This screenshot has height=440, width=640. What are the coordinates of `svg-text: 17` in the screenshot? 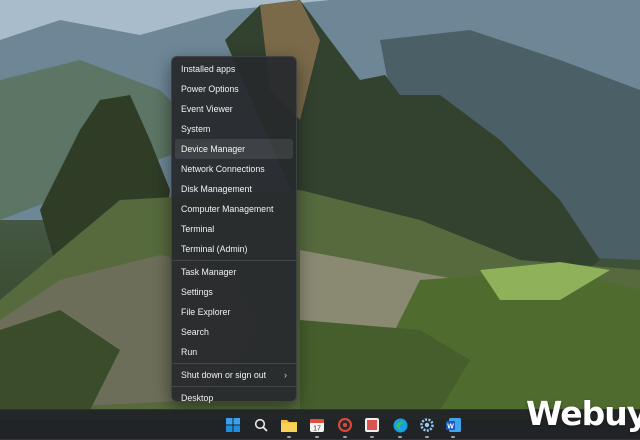 It's located at (317, 429).